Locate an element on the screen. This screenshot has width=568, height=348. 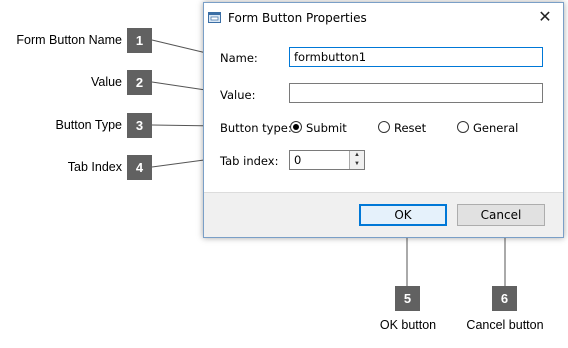
value-input is located at coordinates (416, 93).